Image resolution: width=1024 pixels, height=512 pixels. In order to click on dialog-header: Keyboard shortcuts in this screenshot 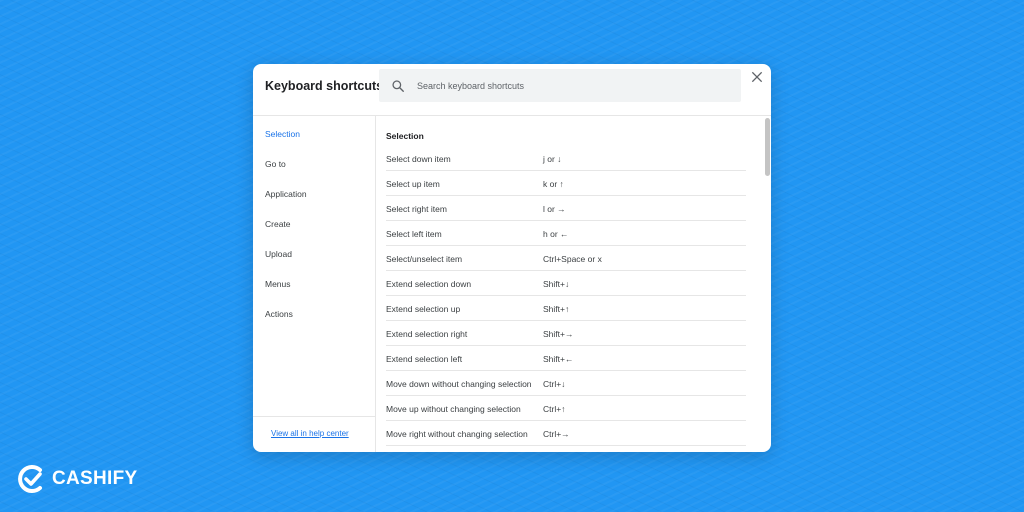, I will do `click(512, 90)`.